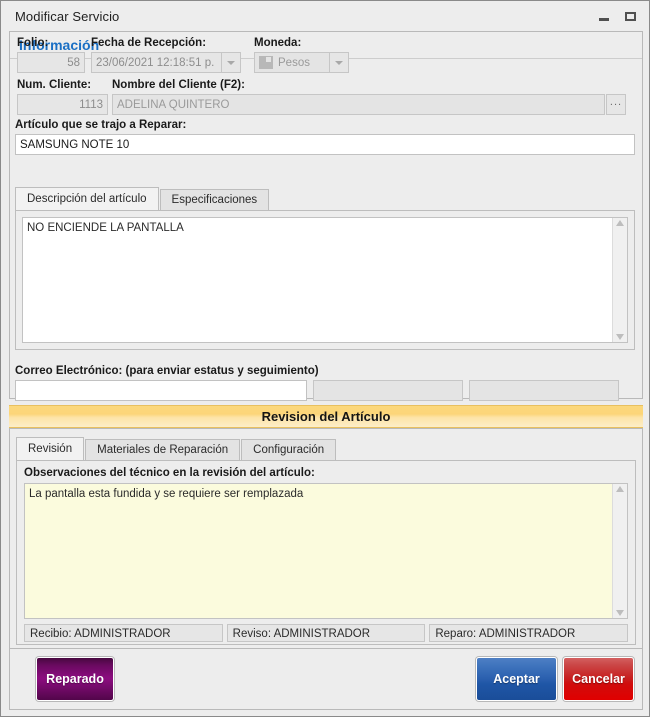 Image resolution: width=650 pixels, height=717 pixels. Describe the element at coordinates (75, 679) in the screenshot. I see `reparado-button: Reparado` at that location.